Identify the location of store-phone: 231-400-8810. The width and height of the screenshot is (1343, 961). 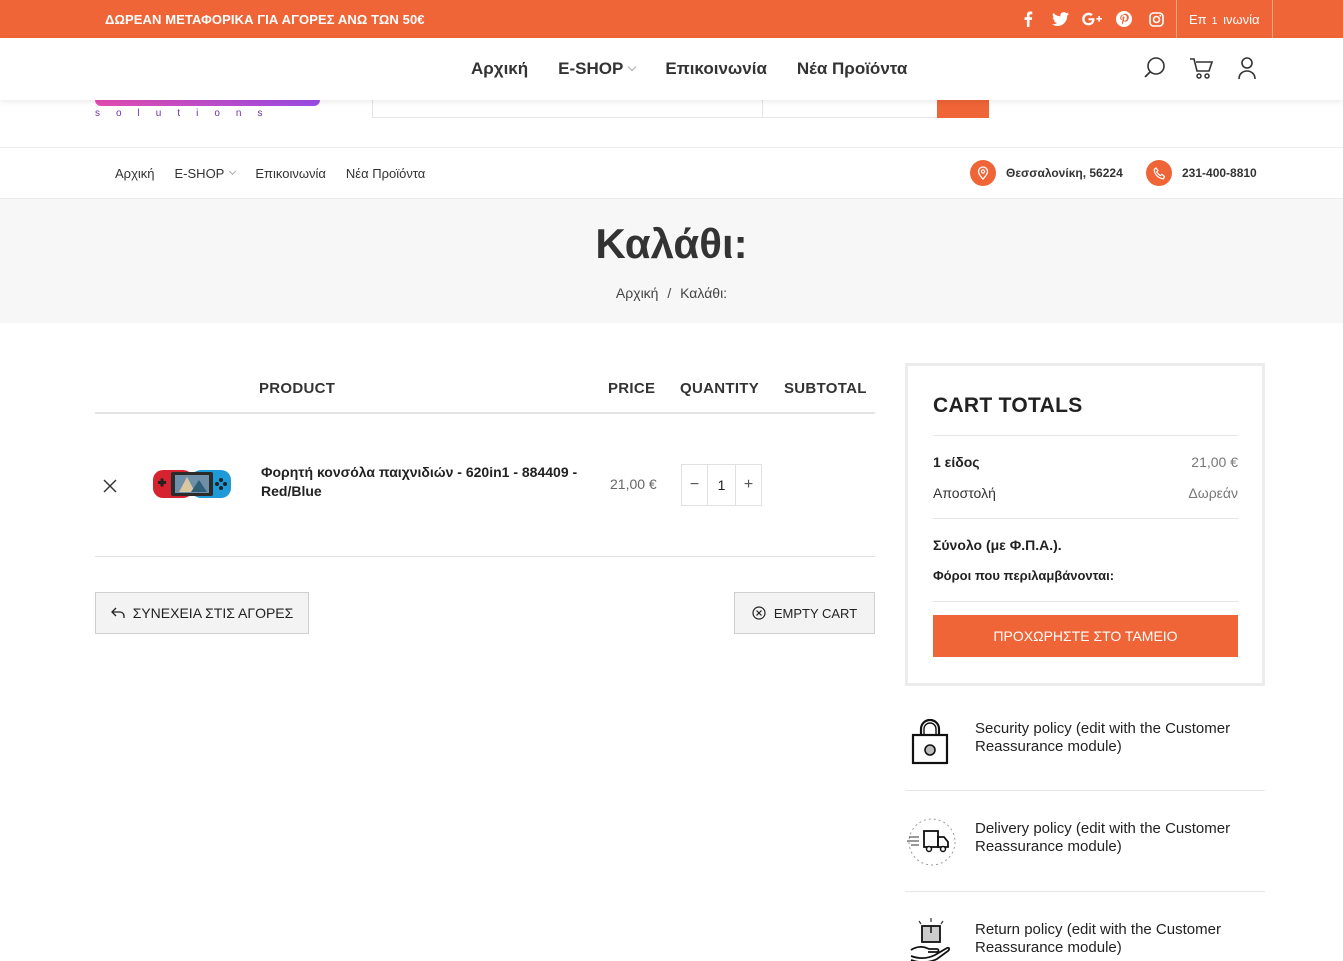
(1201, 173).